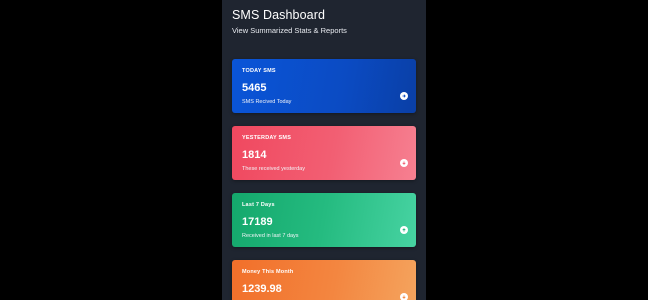  I want to click on card-value: 1239.98, so click(262, 289).